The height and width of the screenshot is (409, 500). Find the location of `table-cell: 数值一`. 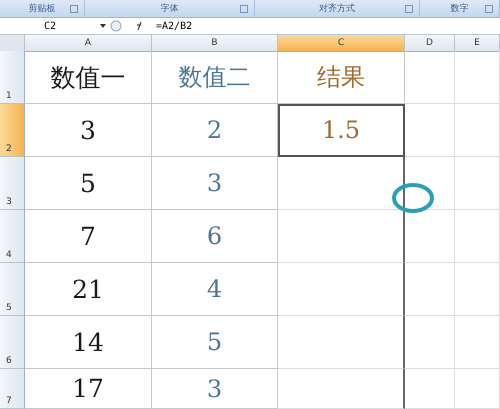

table-cell: 数值一 is located at coordinates (88, 77).